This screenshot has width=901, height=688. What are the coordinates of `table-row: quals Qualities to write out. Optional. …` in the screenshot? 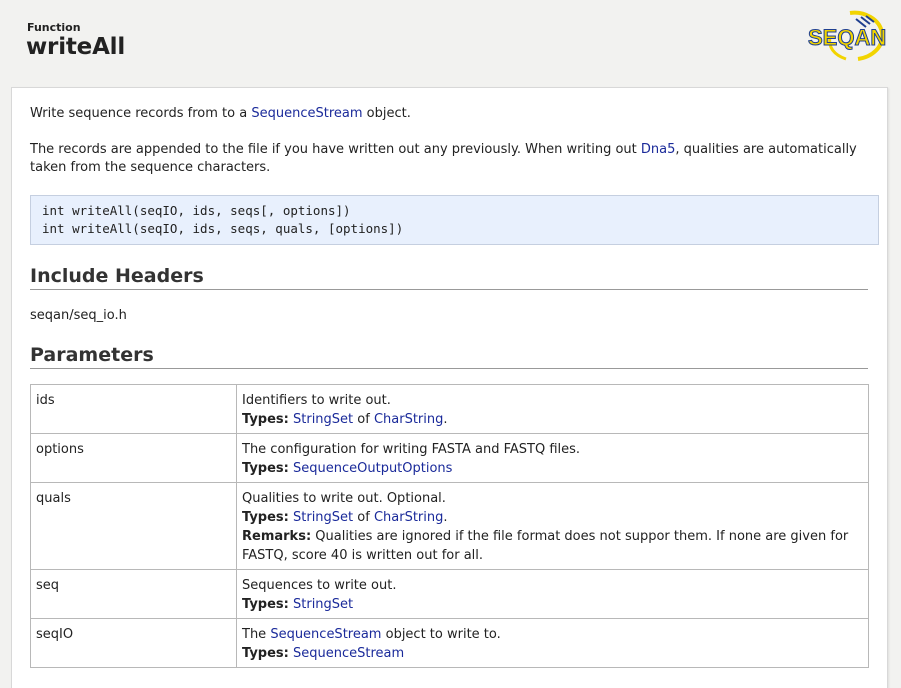 It's located at (449, 526).